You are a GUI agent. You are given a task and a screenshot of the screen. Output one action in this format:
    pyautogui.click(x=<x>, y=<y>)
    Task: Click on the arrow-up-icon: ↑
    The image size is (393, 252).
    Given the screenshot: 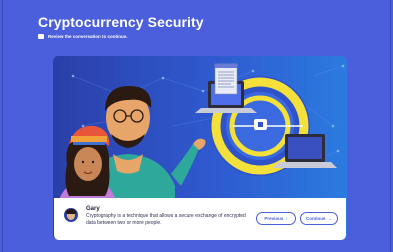 What is the action you would take?
    pyautogui.click(x=286, y=218)
    